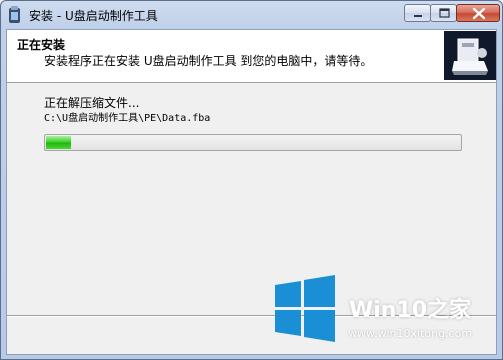 The width and height of the screenshot is (503, 360). Describe the element at coordinates (41, 45) in the screenshot. I see `page-title: 正在安装` at that location.